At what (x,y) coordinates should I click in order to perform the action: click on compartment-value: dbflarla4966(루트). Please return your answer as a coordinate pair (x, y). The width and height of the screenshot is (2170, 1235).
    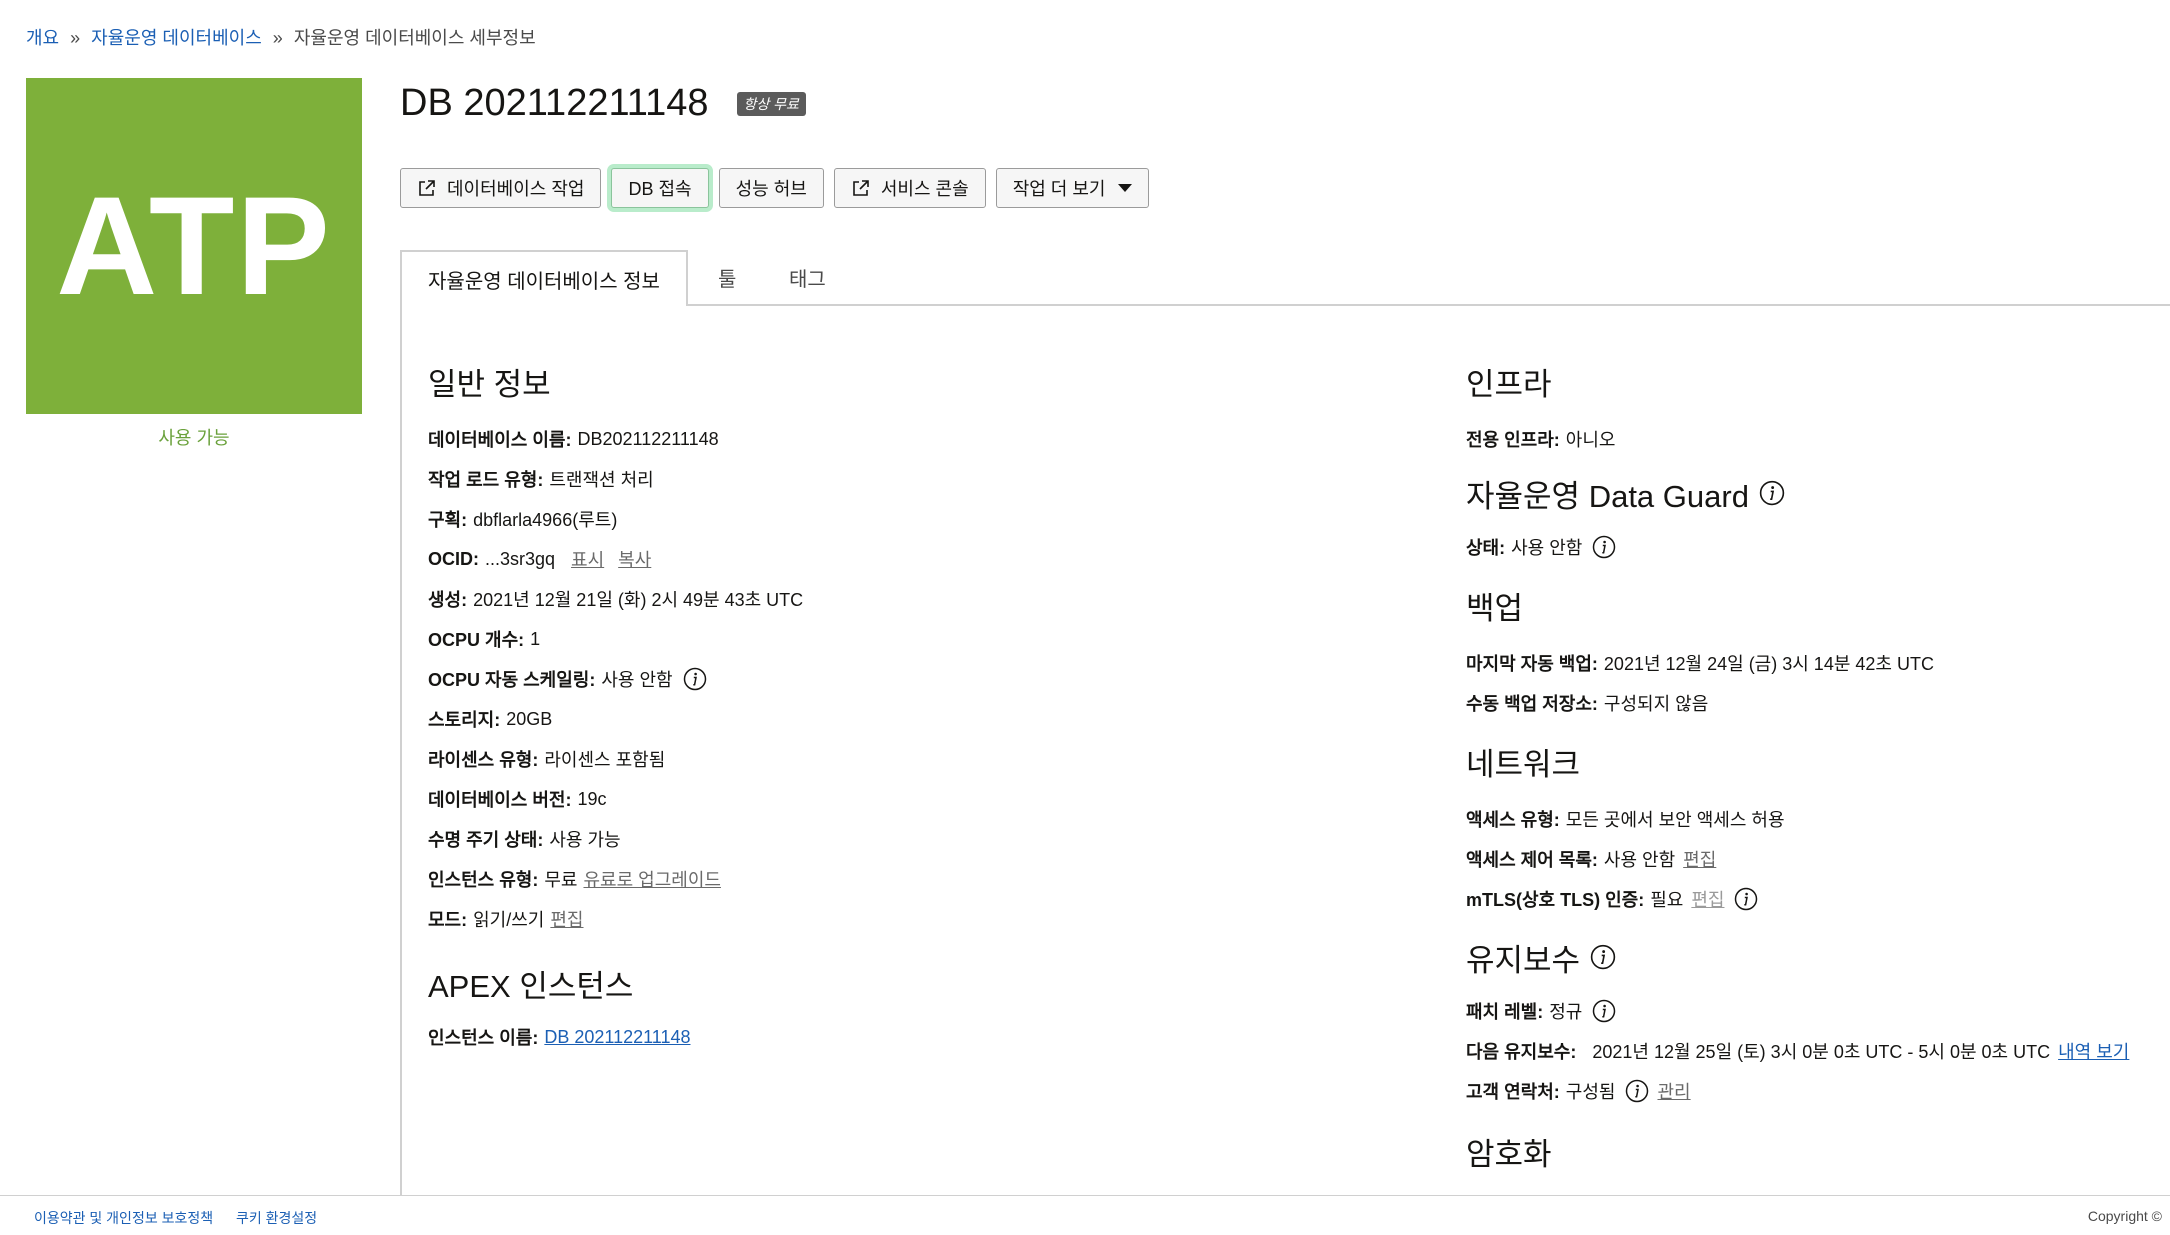
    Looking at the image, I should click on (545, 520).